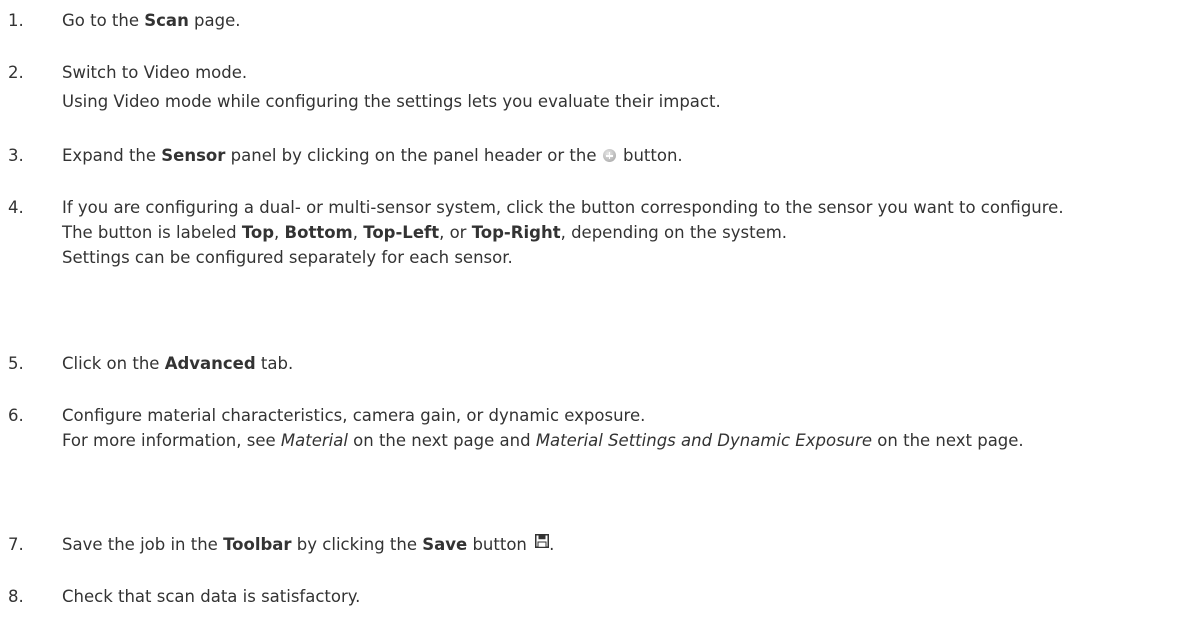 This screenshot has width=1204, height=637. What do you see at coordinates (258, 232) in the screenshot?
I see `top-label: Top` at bounding box center [258, 232].